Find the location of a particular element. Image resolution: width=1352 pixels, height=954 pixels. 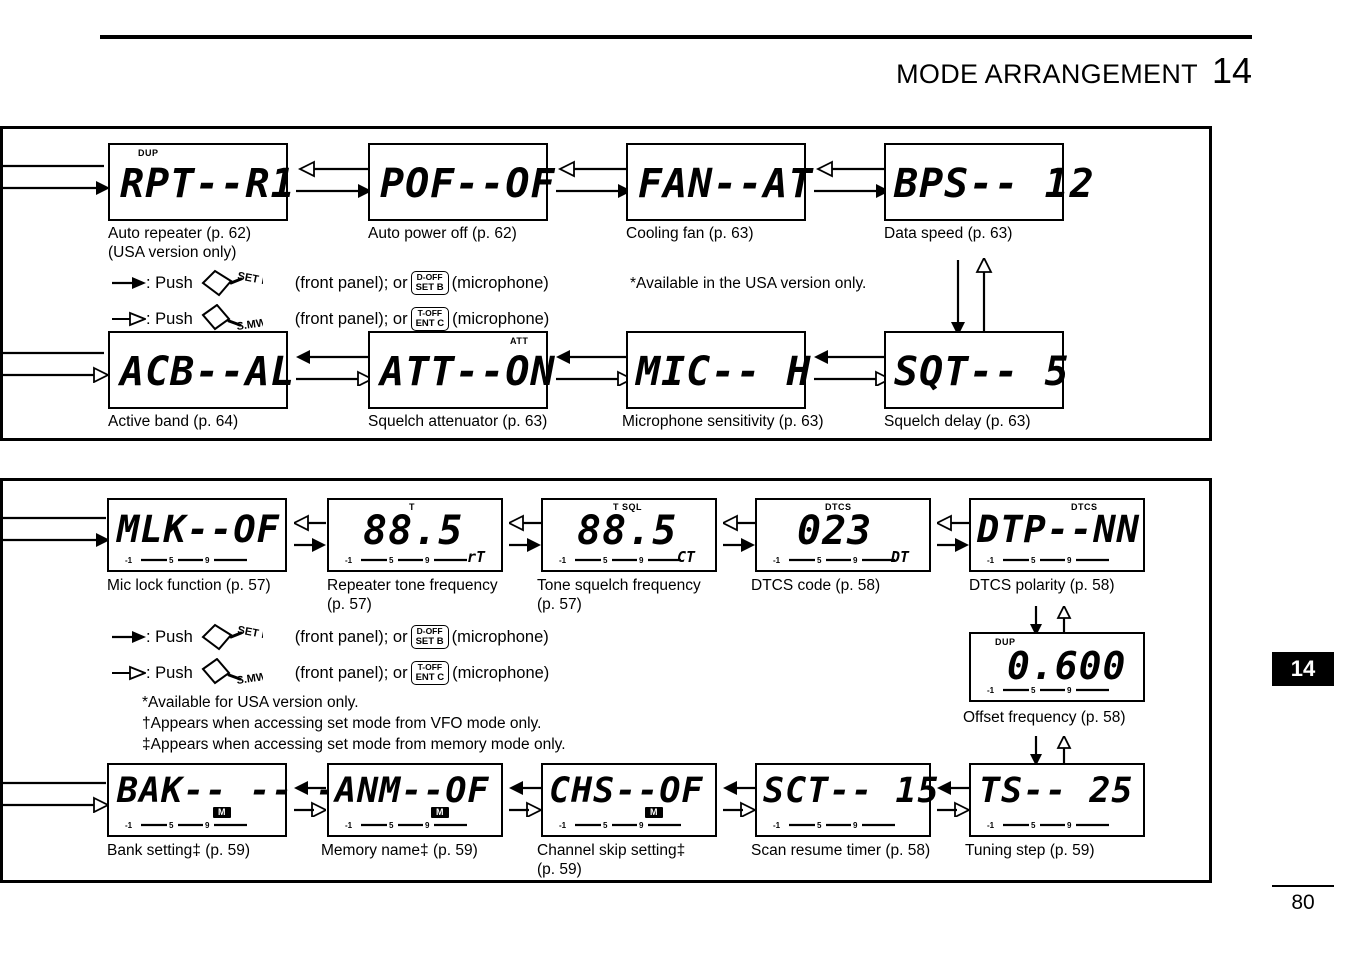

flow-arrow-vertical-pair is located at coordinates (972, 297).